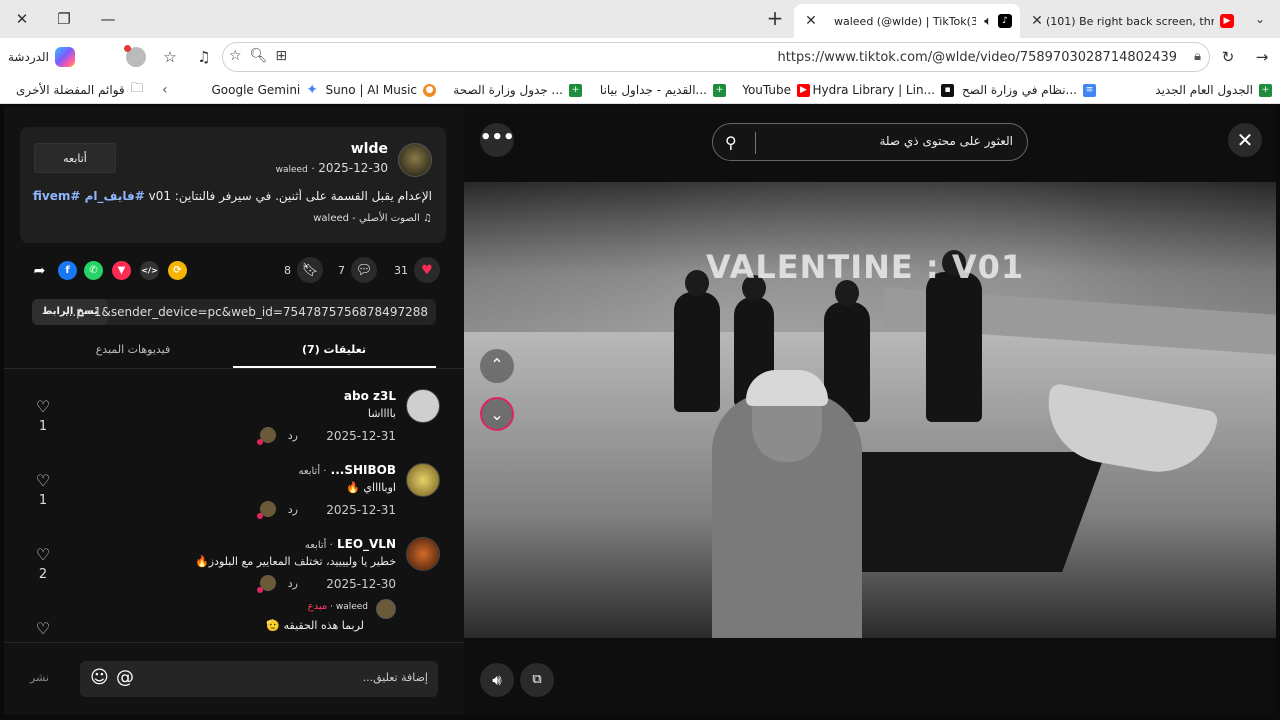  What do you see at coordinates (256, 90) in the screenshot?
I see `bookmark-label: Google Gemini` at bounding box center [256, 90].